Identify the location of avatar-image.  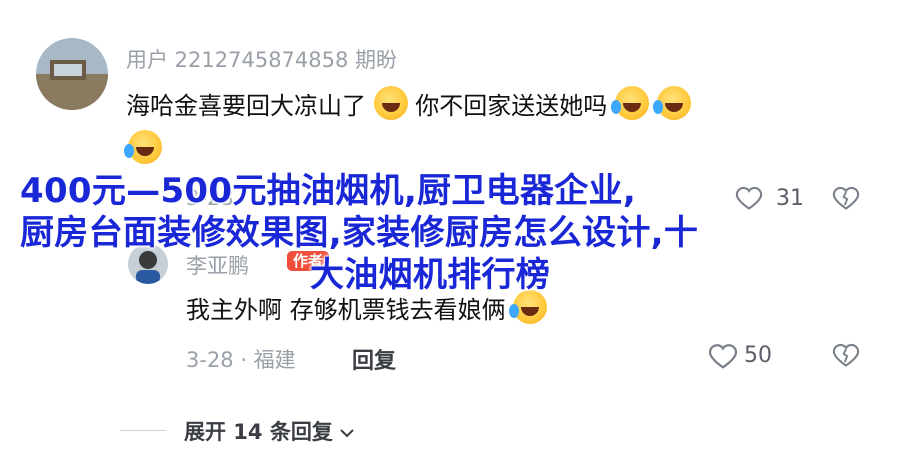
(72, 74).